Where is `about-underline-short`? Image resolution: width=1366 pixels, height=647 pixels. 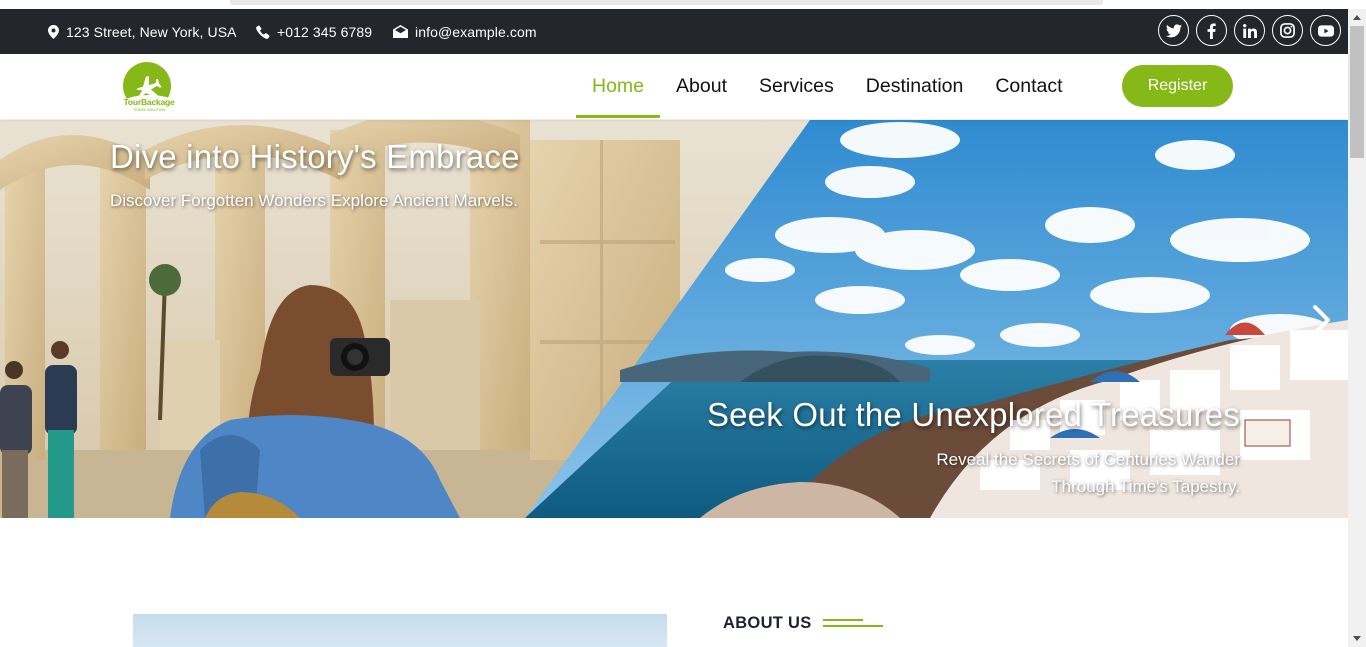 about-underline-short is located at coordinates (843, 620).